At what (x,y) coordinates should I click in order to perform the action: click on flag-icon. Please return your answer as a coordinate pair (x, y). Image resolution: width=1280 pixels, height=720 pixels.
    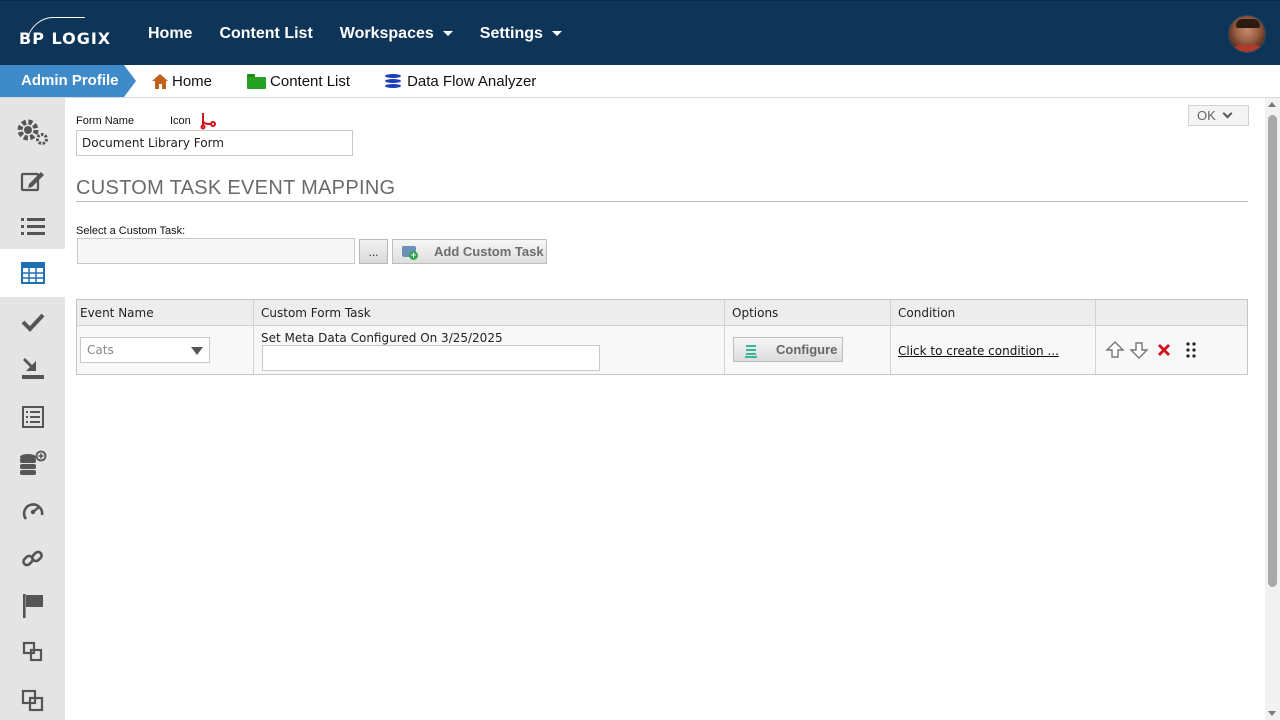
    Looking at the image, I should click on (32, 605).